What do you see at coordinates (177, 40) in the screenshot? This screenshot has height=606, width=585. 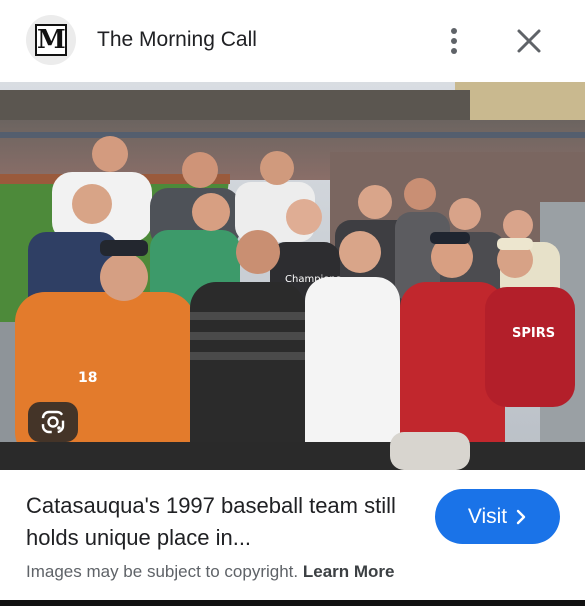 I see `site-name: The Morning Call` at bounding box center [177, 40].